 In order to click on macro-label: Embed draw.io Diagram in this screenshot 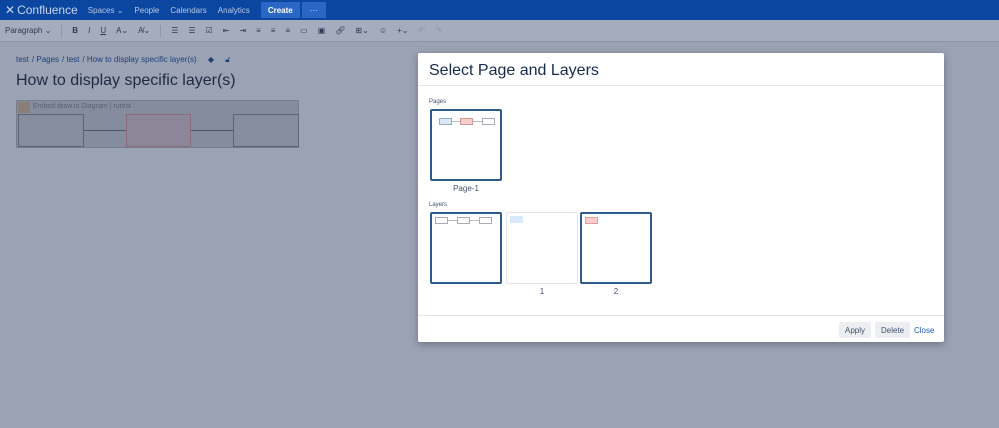, I will do `click(70, 106)`.